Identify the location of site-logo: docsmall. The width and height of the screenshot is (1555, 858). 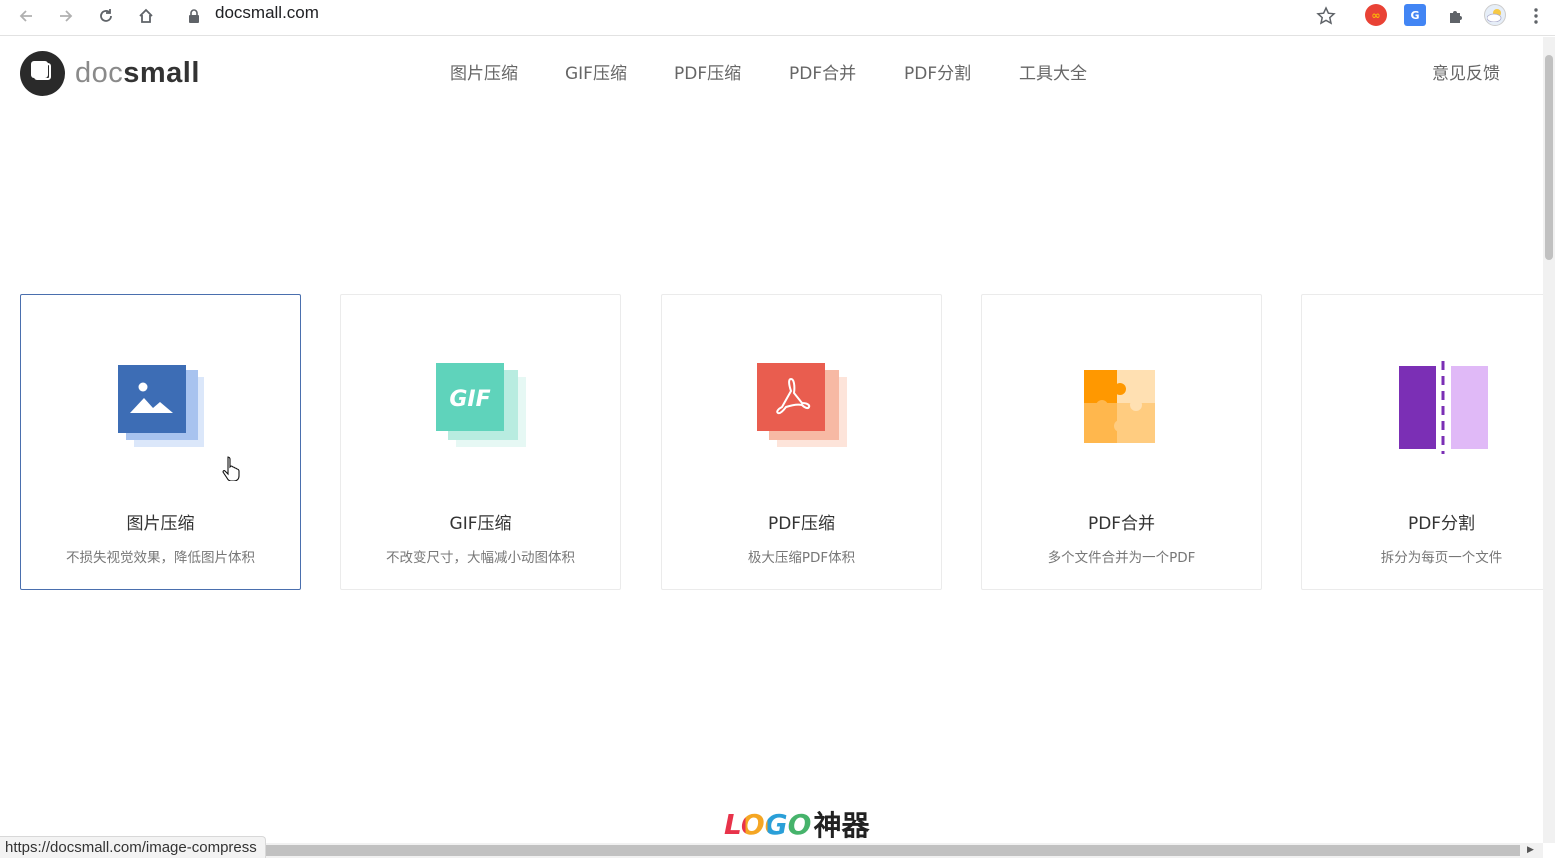
(110, 73).